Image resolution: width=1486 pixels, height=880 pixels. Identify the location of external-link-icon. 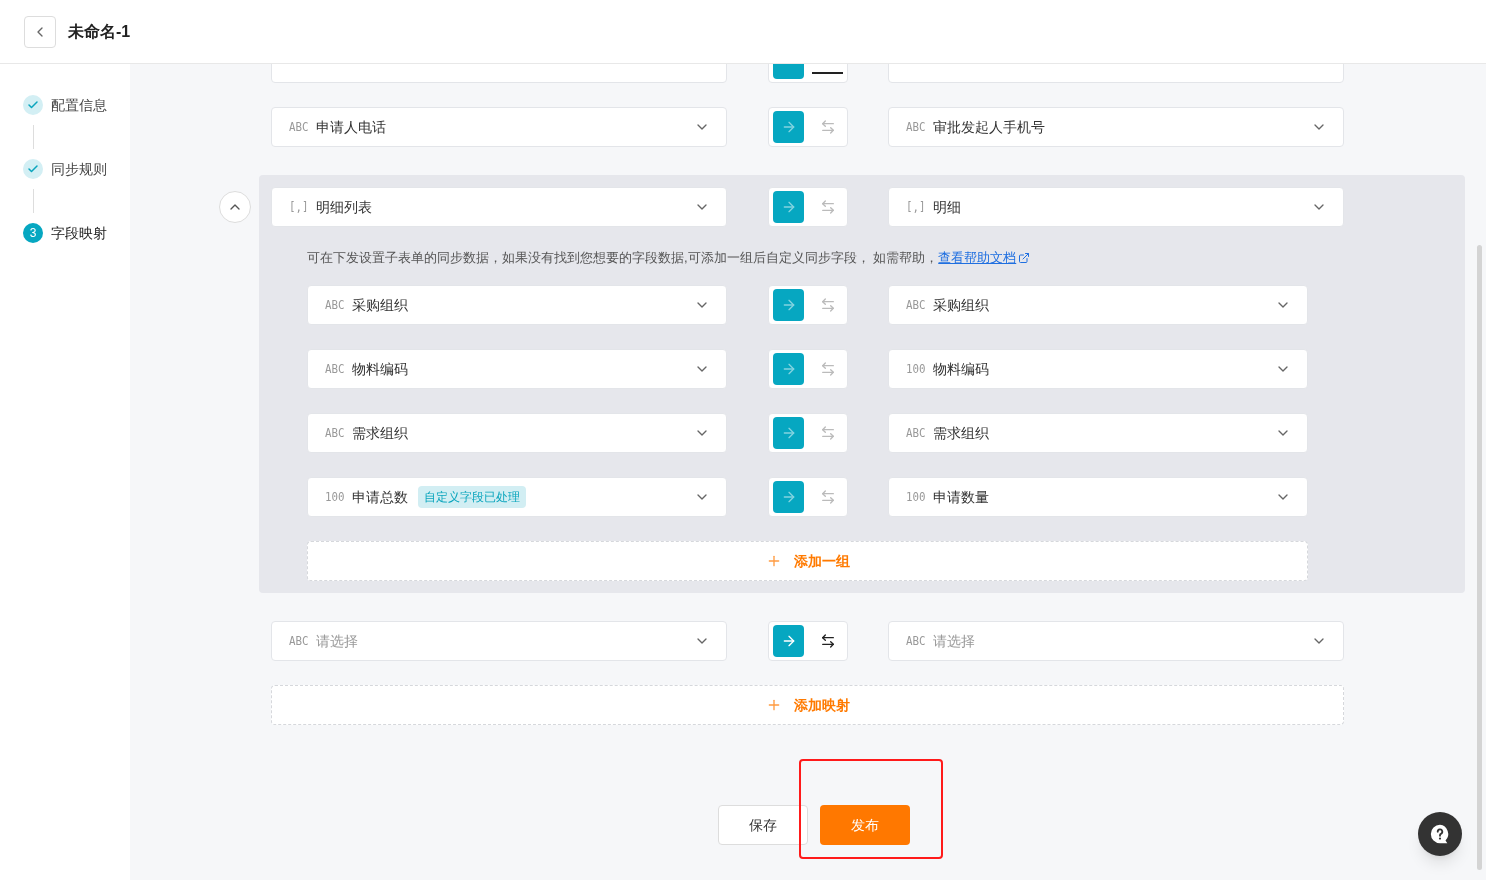
(1024, 258).